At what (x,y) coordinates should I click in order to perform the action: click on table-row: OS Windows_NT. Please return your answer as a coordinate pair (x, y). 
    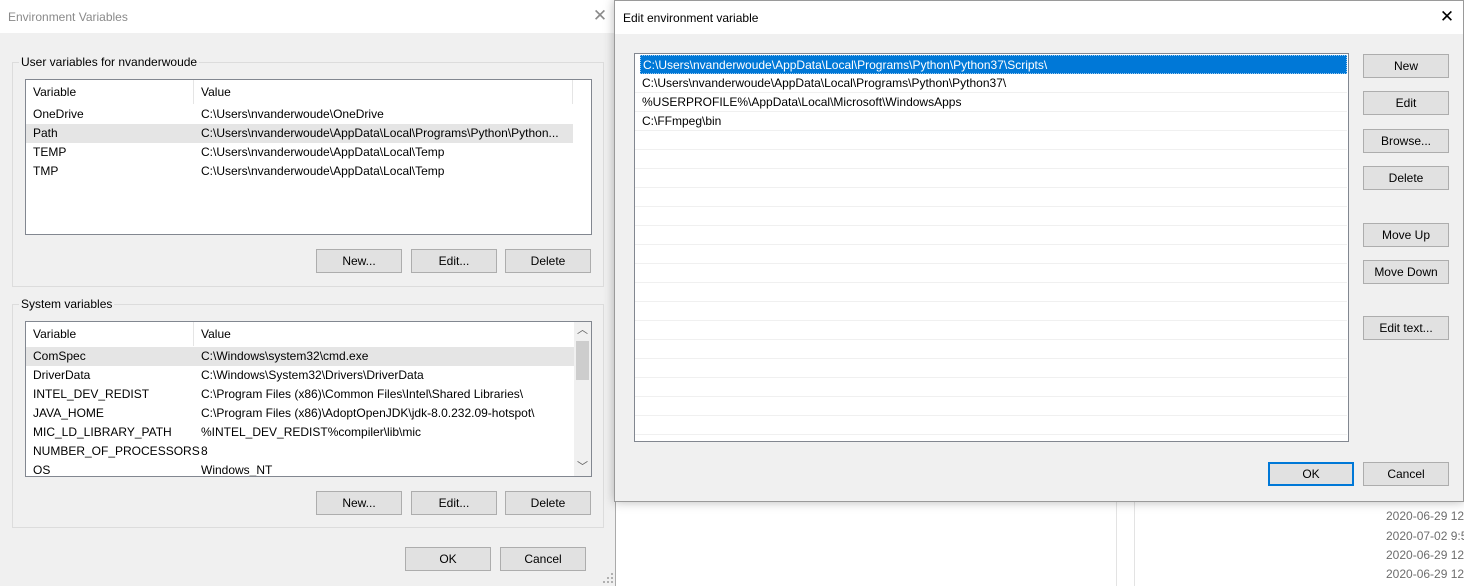
    Looking at the image, I should click on (300, 469).